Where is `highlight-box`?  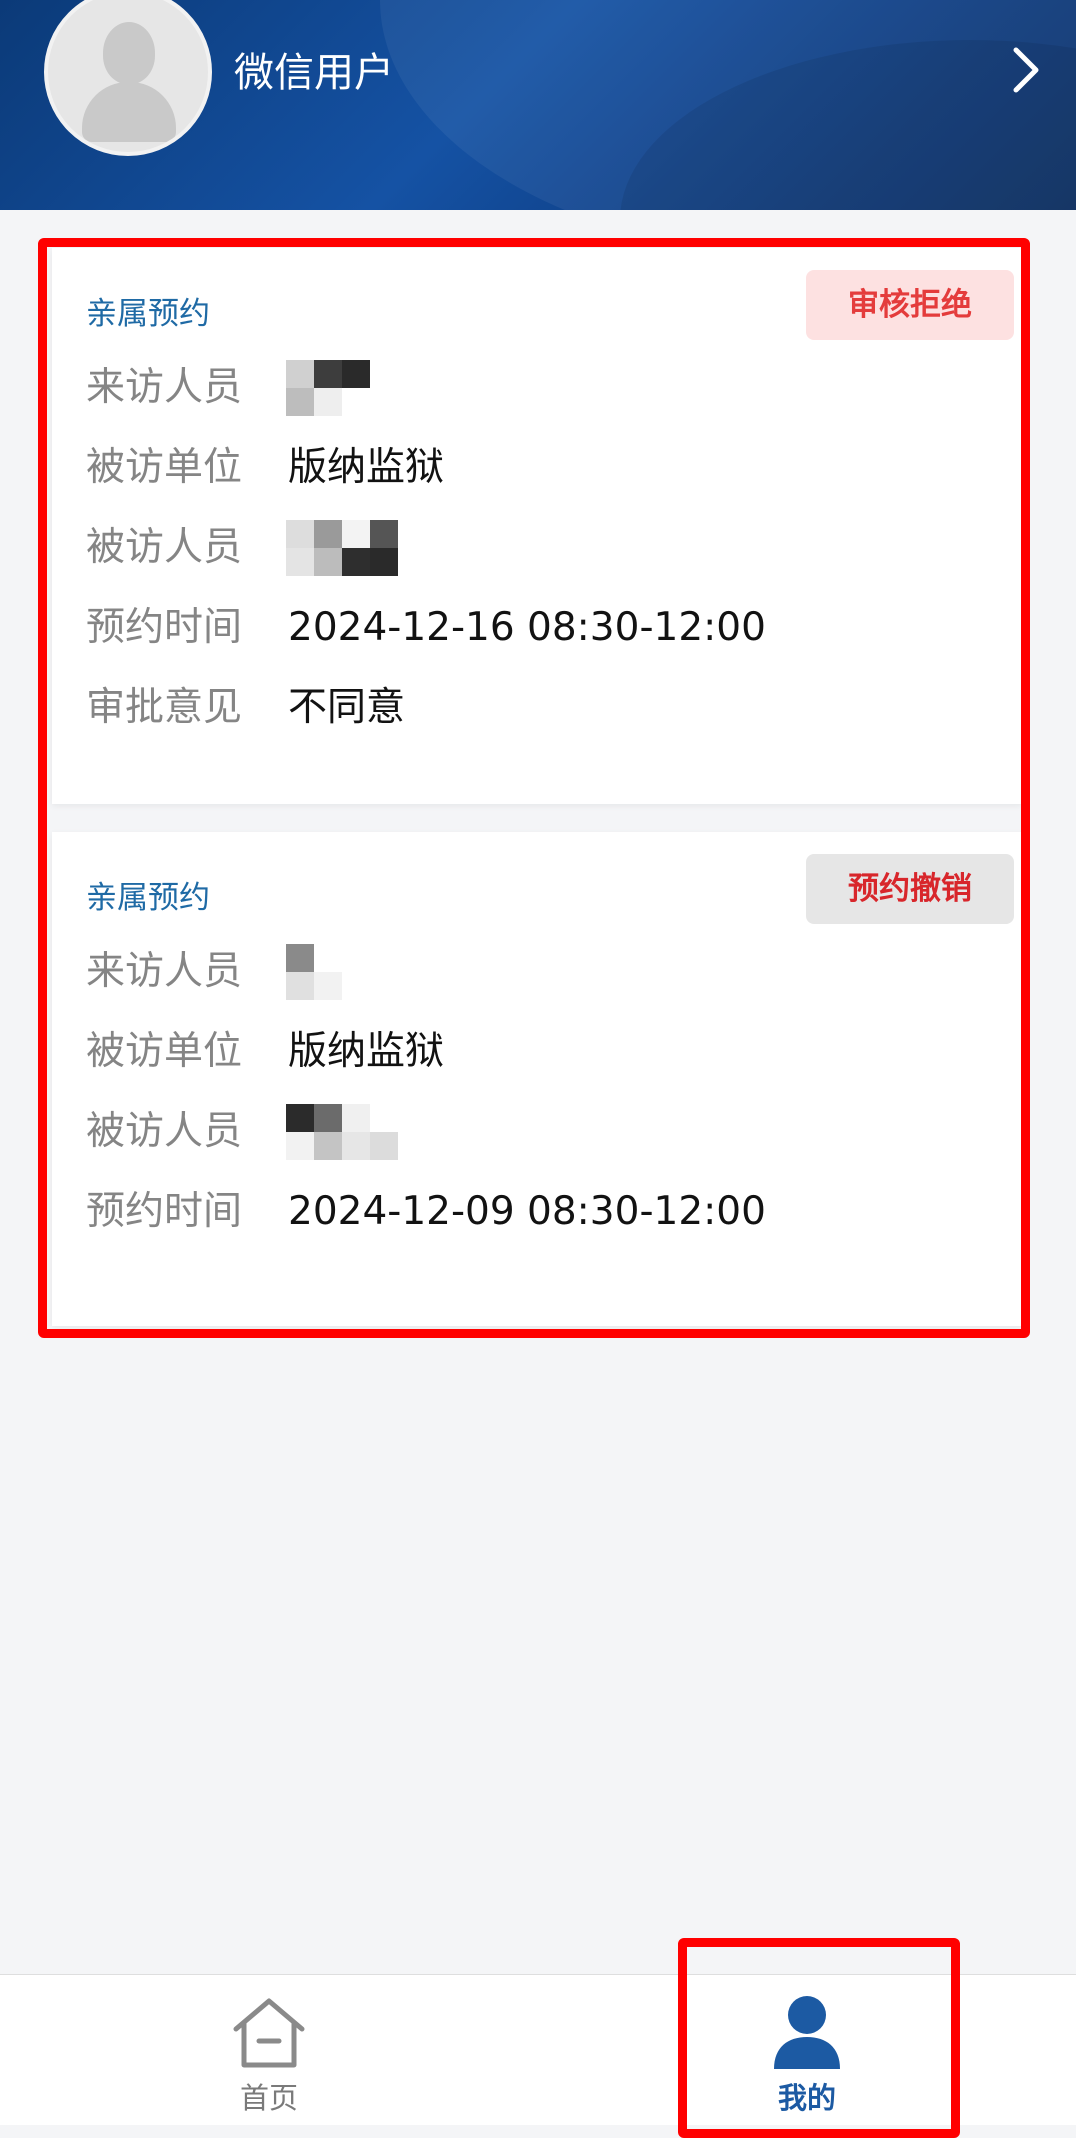 highlight-box is located at coordinates (819, 2038).